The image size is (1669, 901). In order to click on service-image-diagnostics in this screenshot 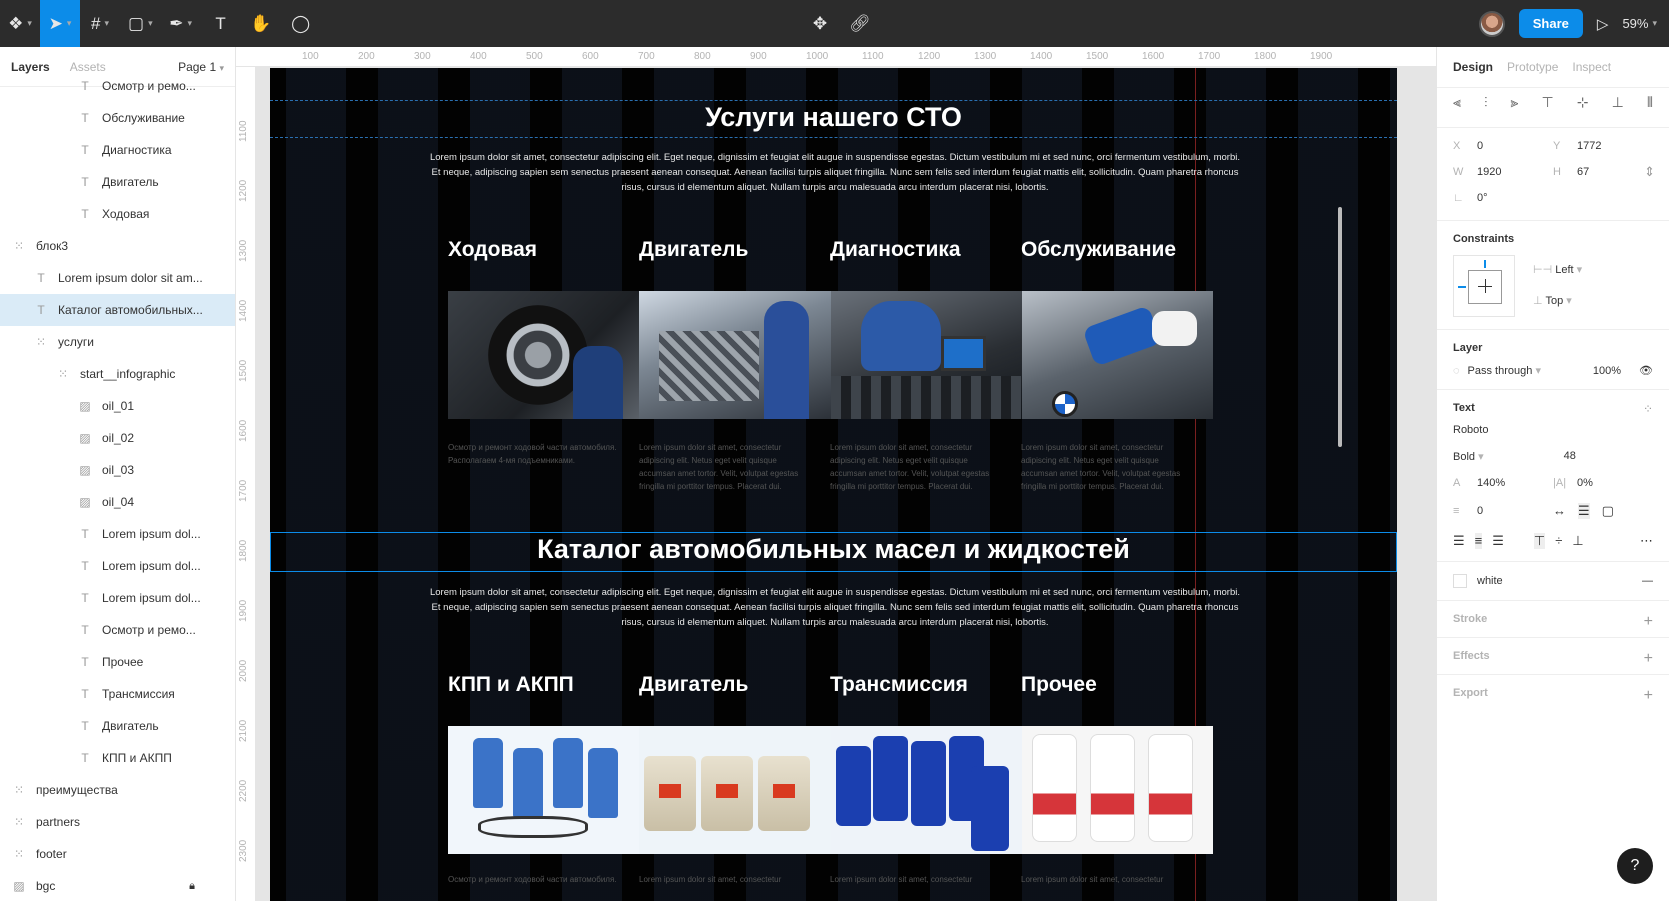, I will do `click(926, 355)`.